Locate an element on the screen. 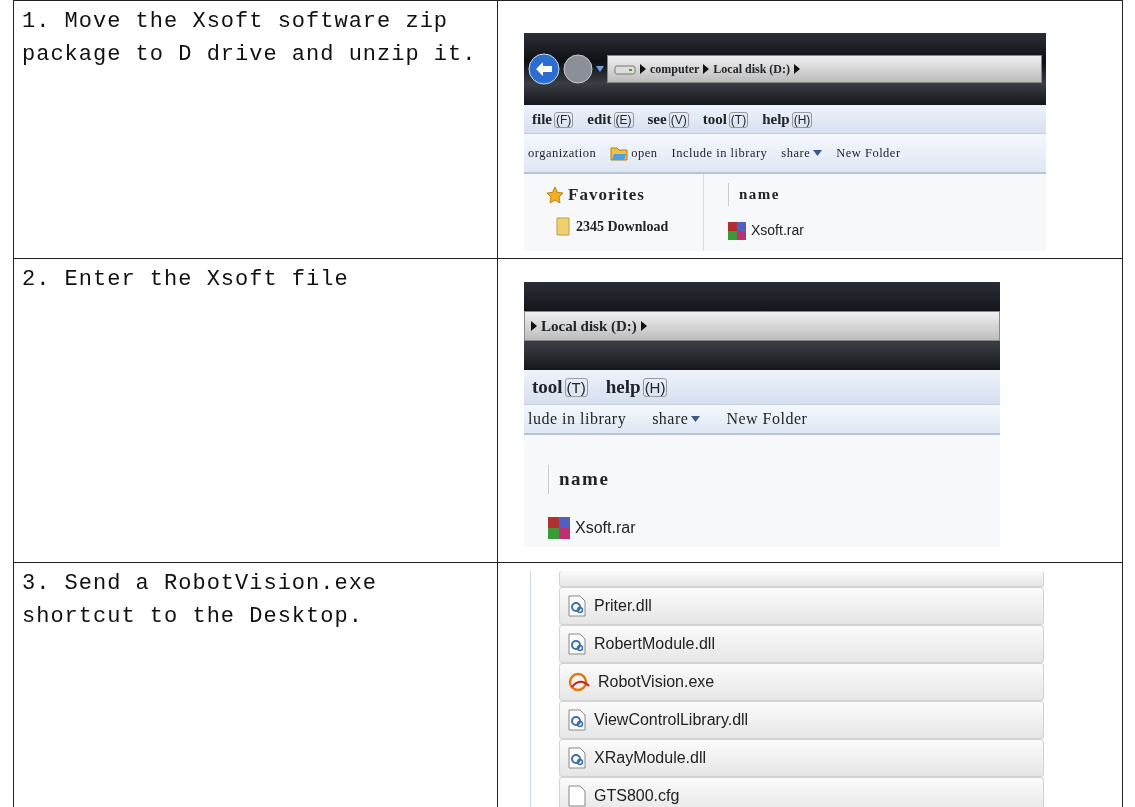 Image resolution: width=1135 pixels, height=807 pixels. file-row: ViewControlLibrary.dll is located at coordinates (801, 720).